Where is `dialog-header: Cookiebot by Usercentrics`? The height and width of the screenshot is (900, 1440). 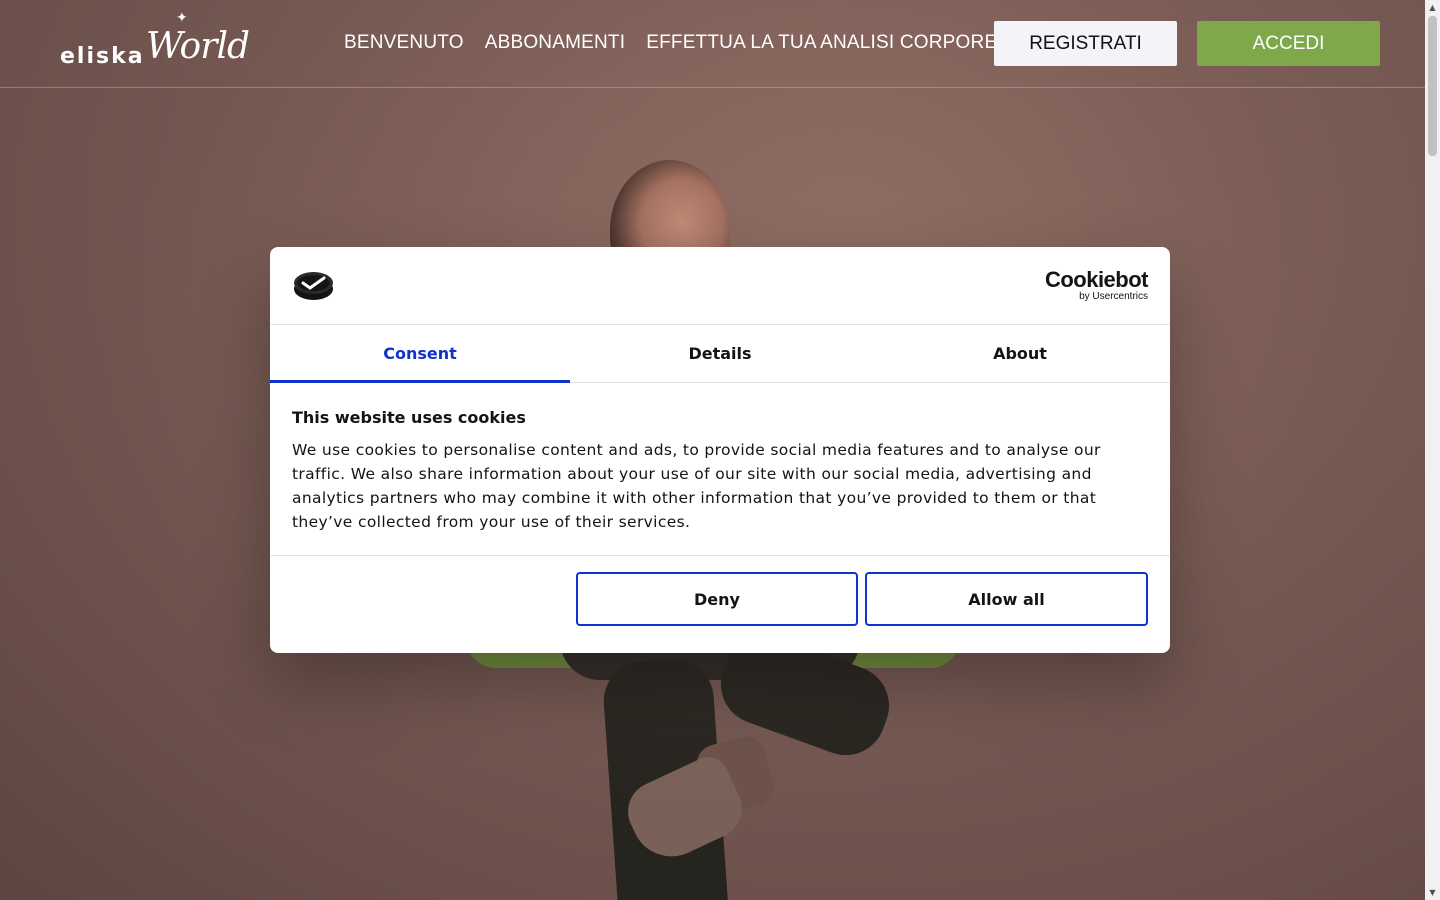 dialog-header: Cookiebot by Usercentrics is located at coordinates (720, 286).